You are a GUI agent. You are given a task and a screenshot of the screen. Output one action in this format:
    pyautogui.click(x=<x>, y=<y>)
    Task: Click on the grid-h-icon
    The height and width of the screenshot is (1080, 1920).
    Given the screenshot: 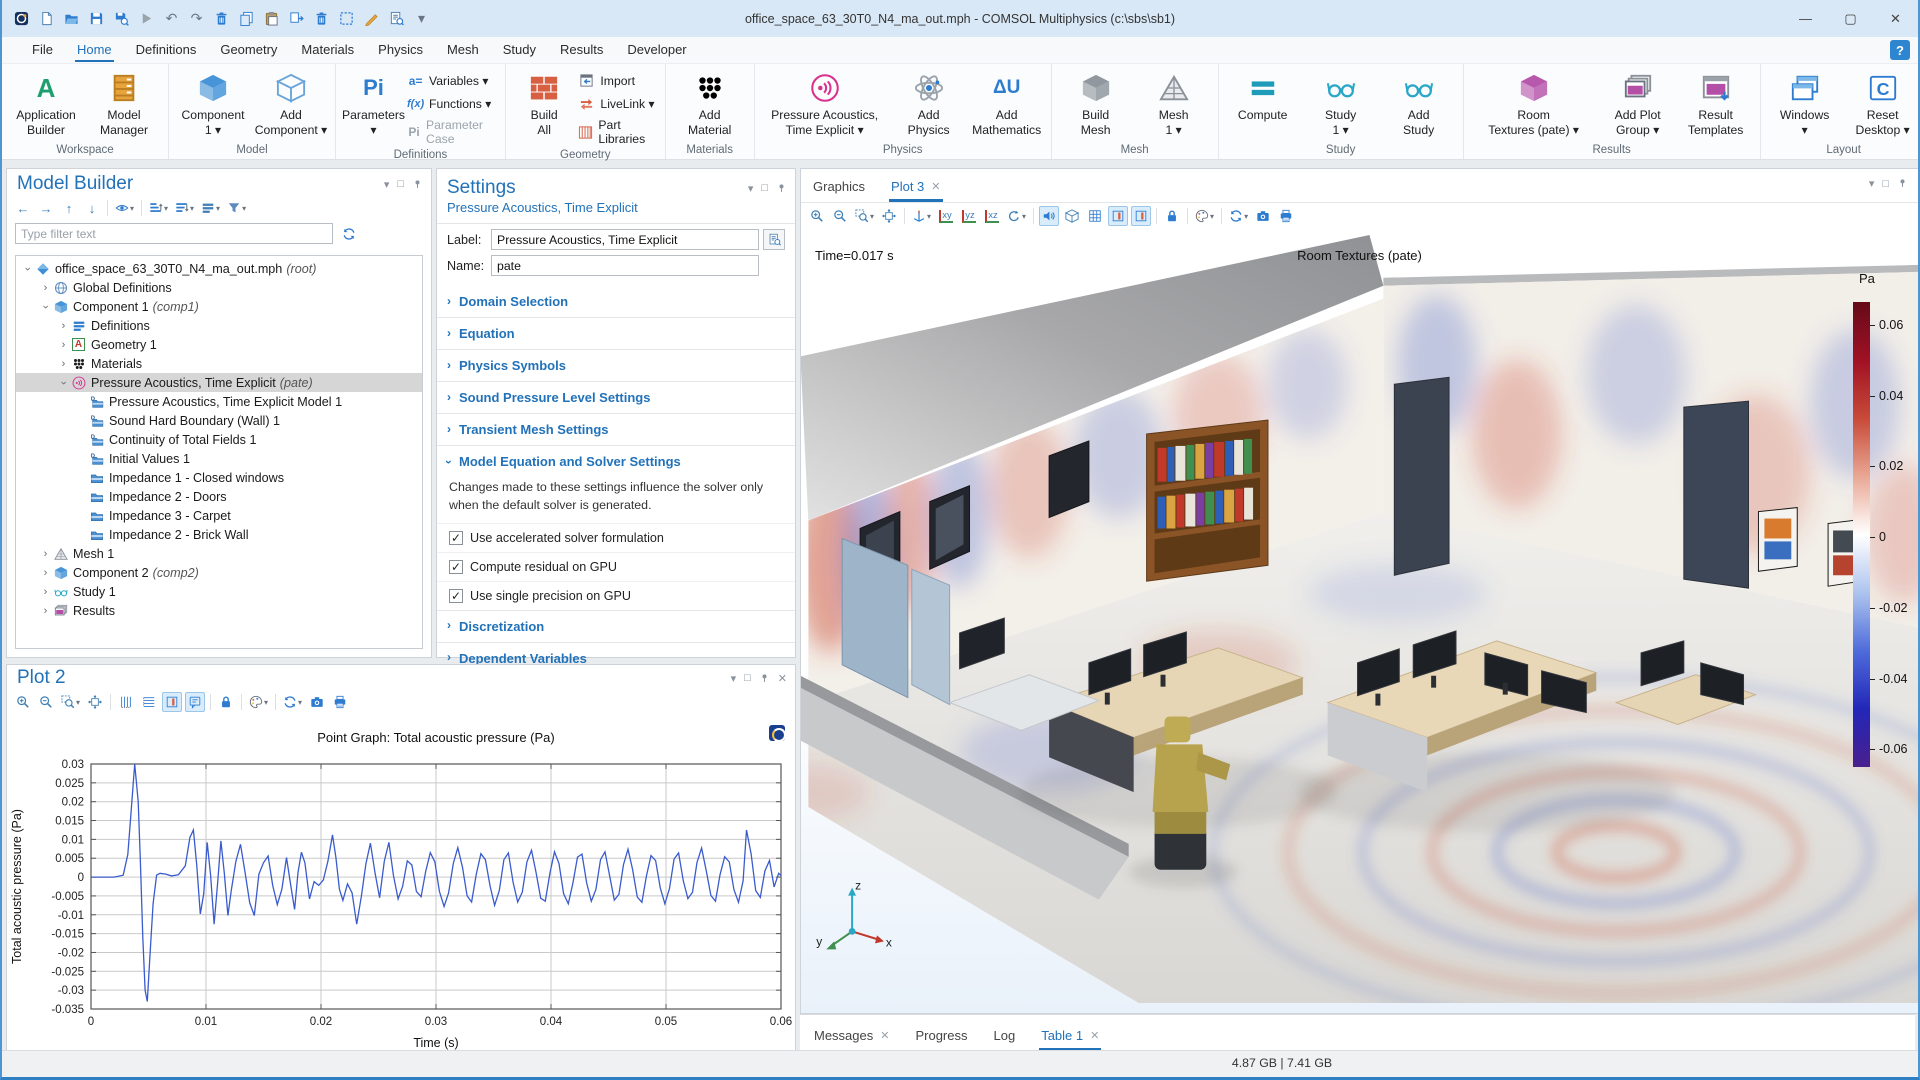 What is the action you would take?
    pyautogui.click(x=149, y=702)
    